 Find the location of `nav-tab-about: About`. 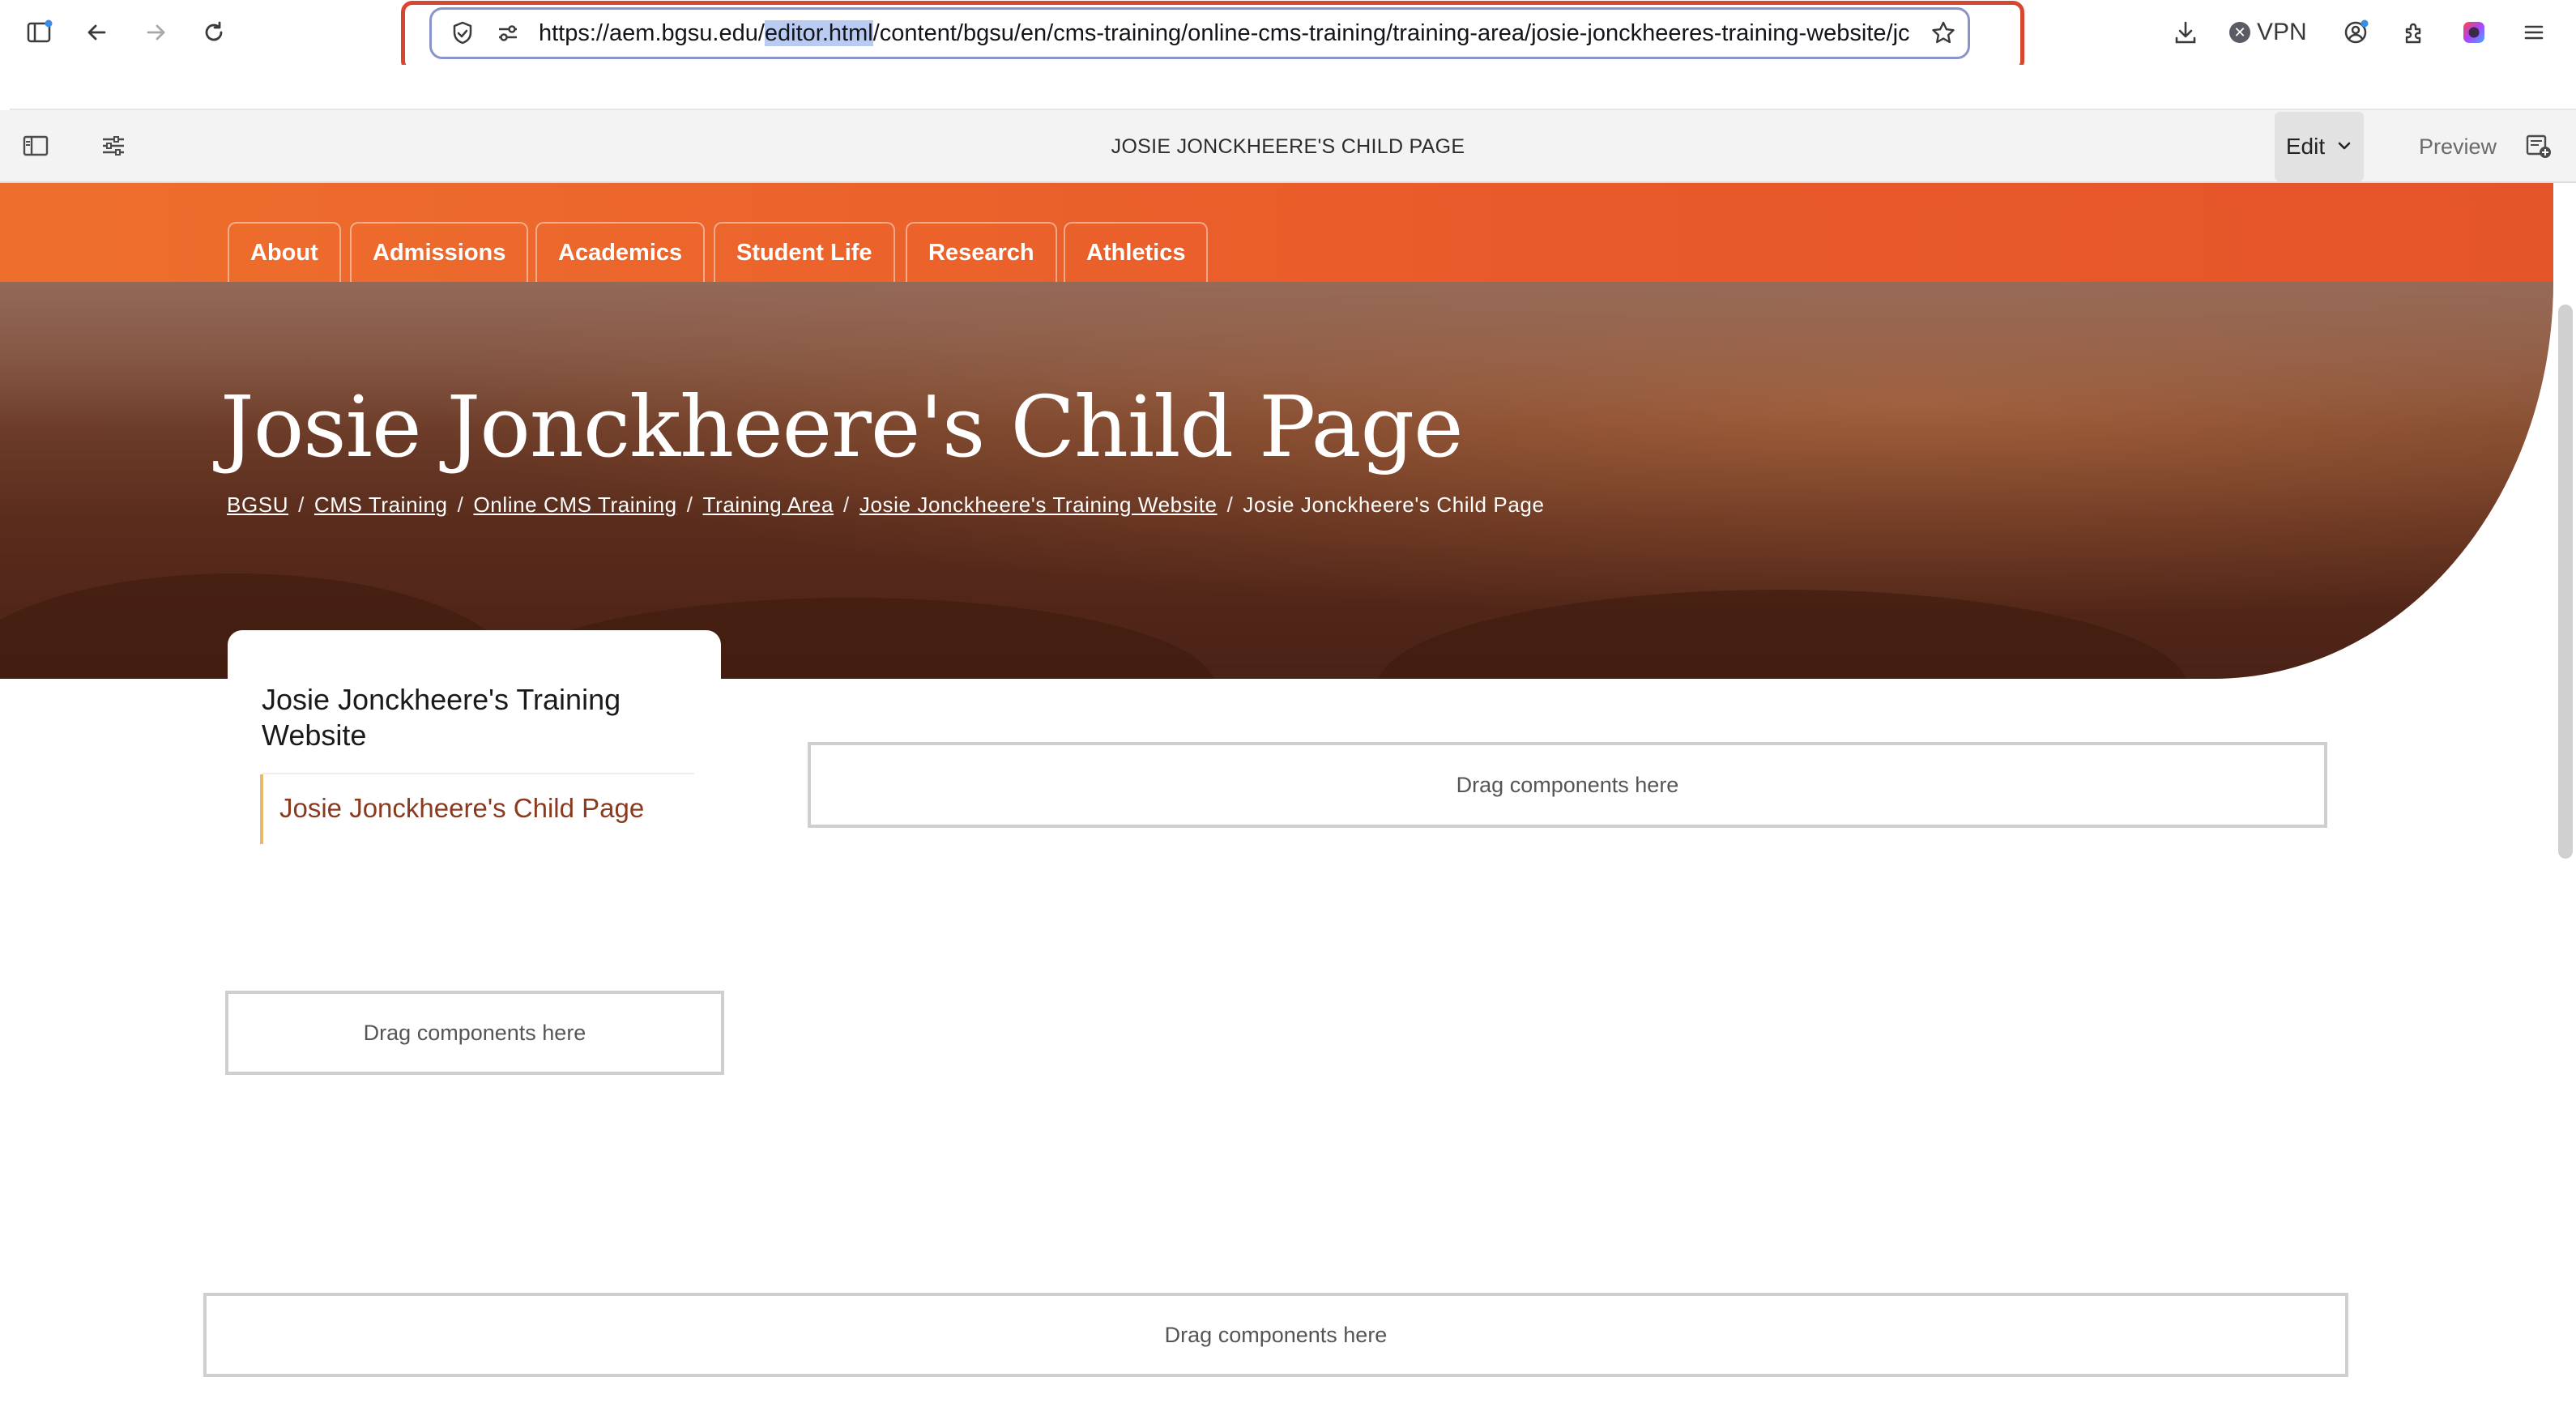

nav-tab-about: About is located at coordinates (285, 252).